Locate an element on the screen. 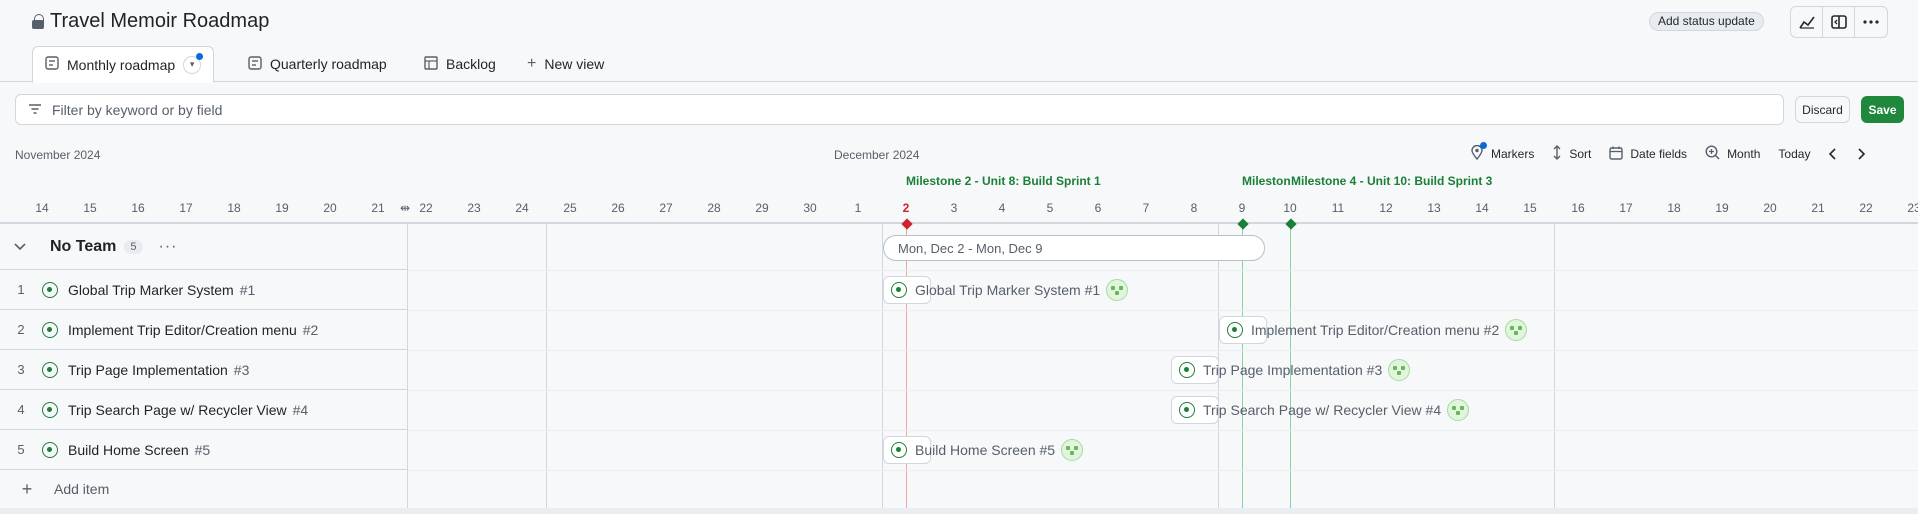 The image size is (1918, 514). day-tick-label: 29 is located at coordinates (762, 208).